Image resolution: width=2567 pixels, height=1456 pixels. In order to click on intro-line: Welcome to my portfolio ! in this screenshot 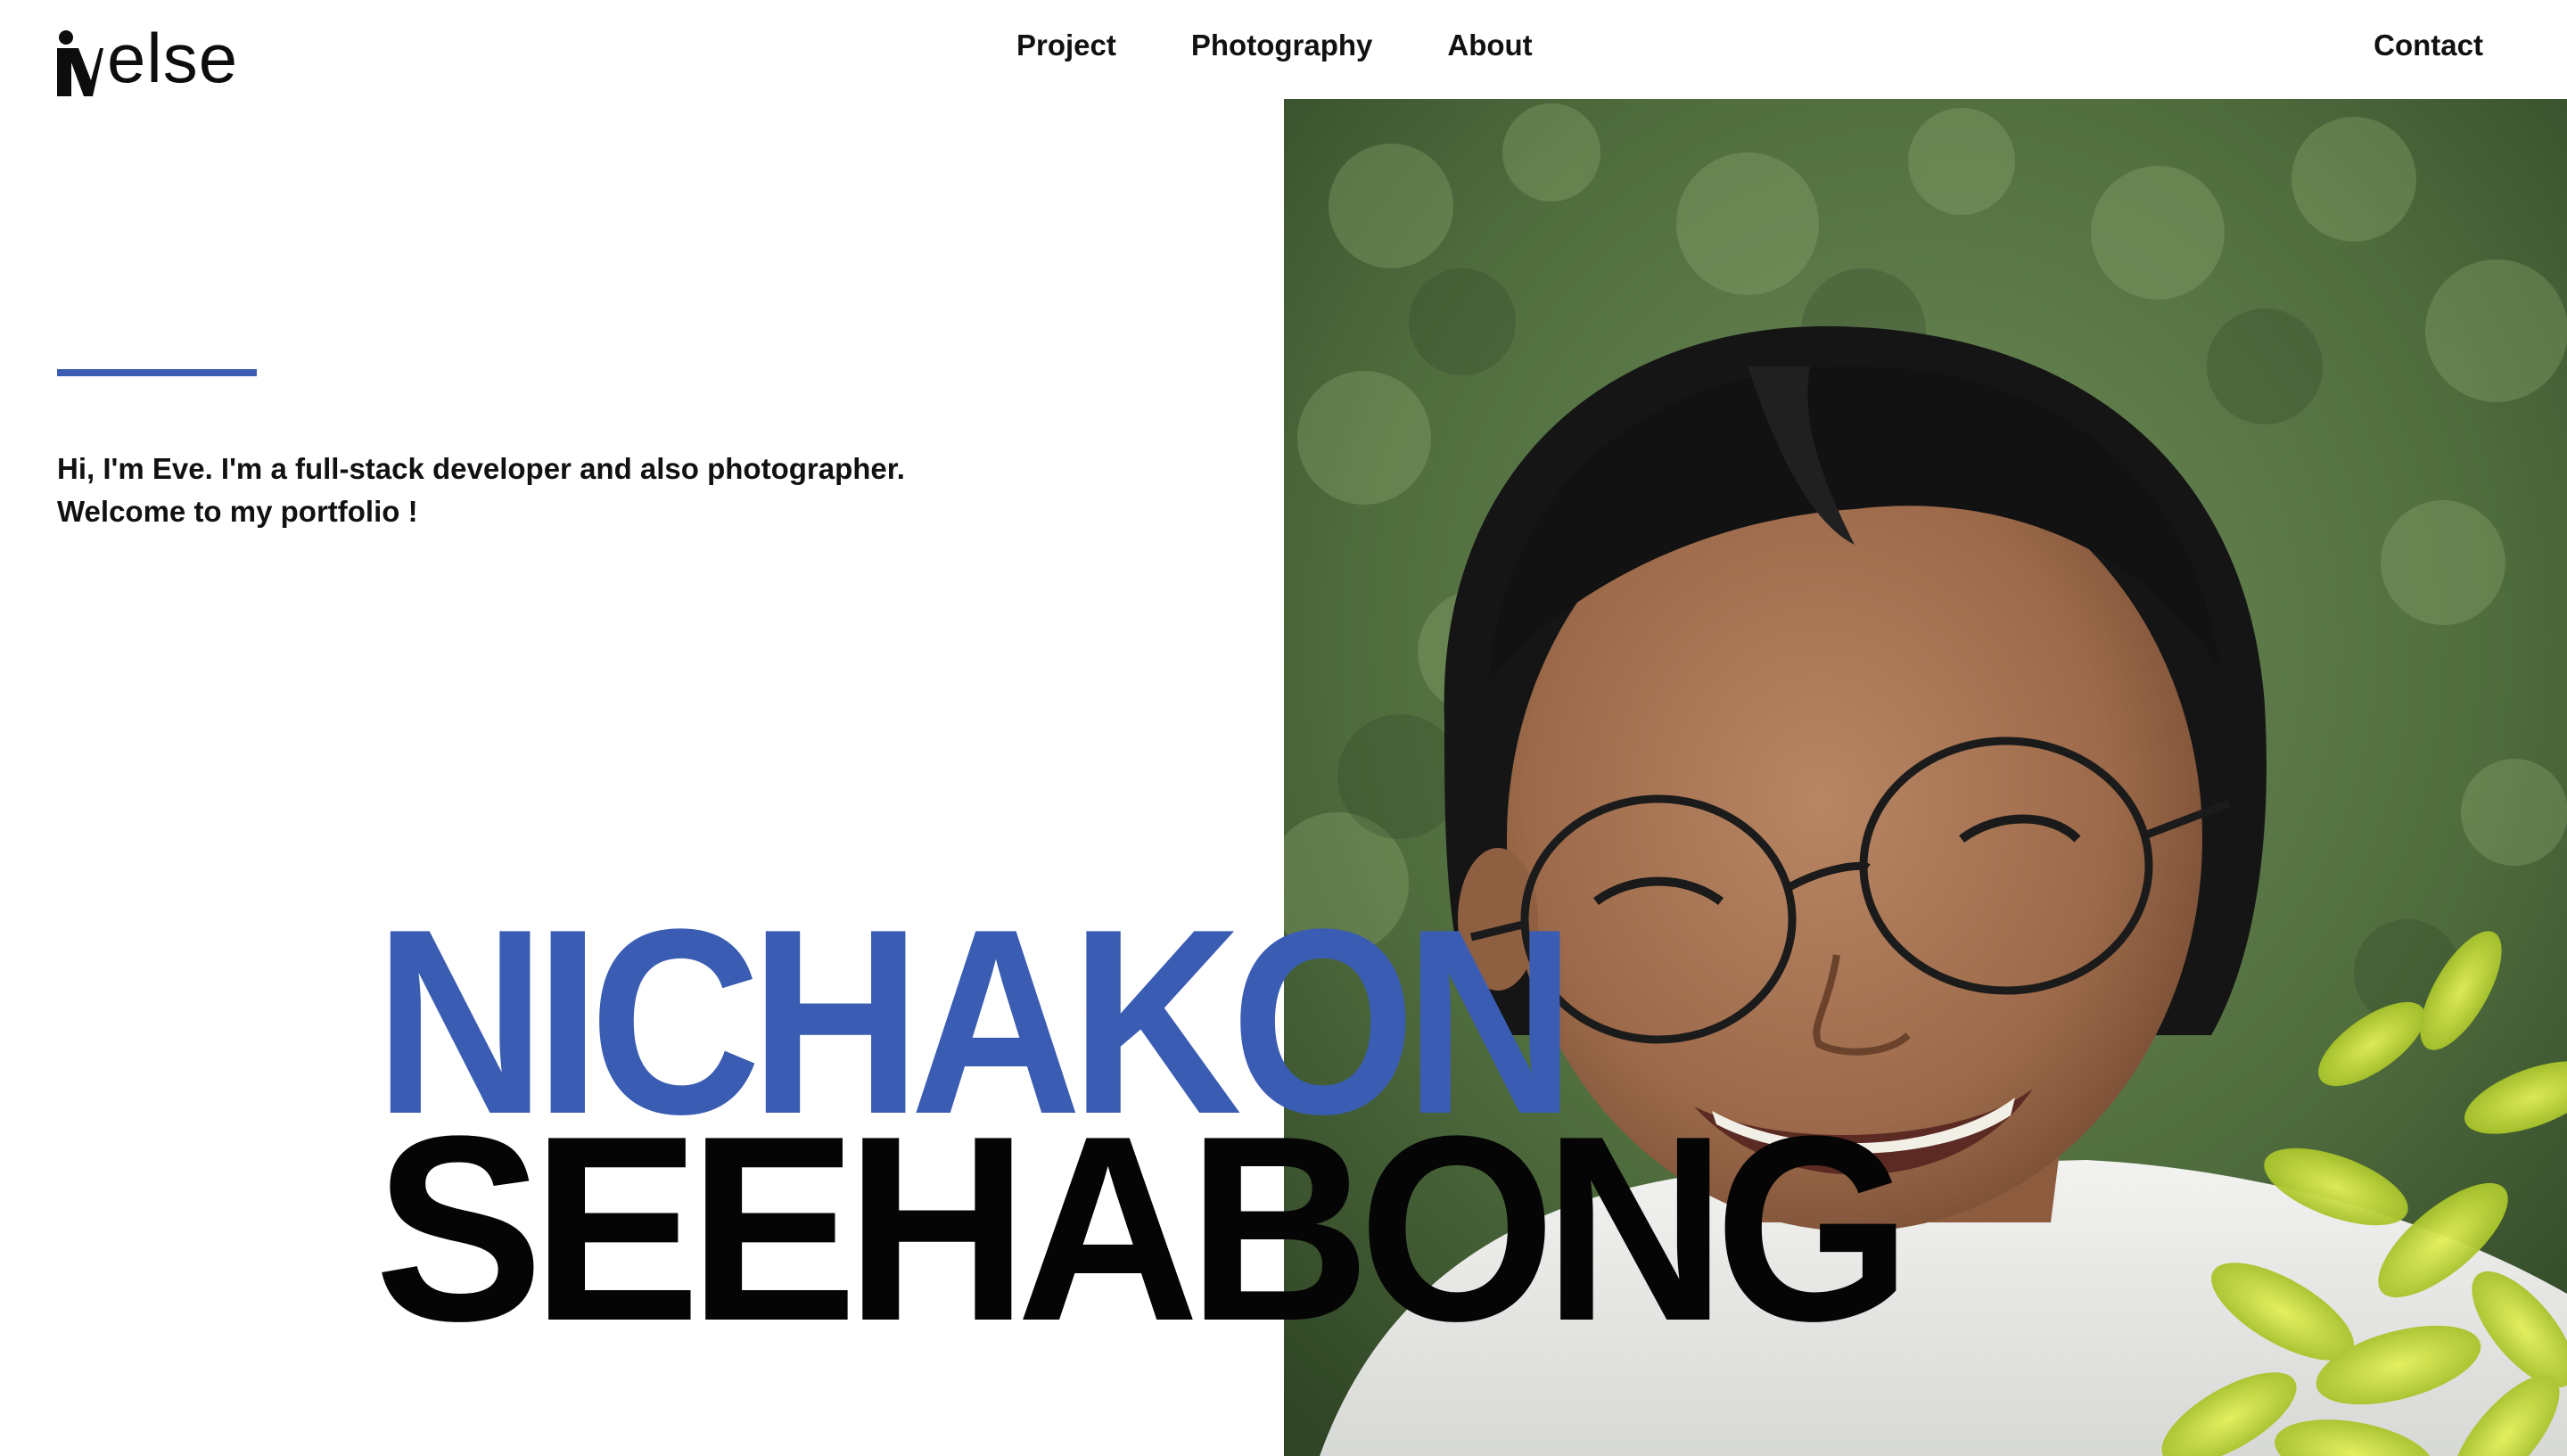, I will do `click(237, 511)`.